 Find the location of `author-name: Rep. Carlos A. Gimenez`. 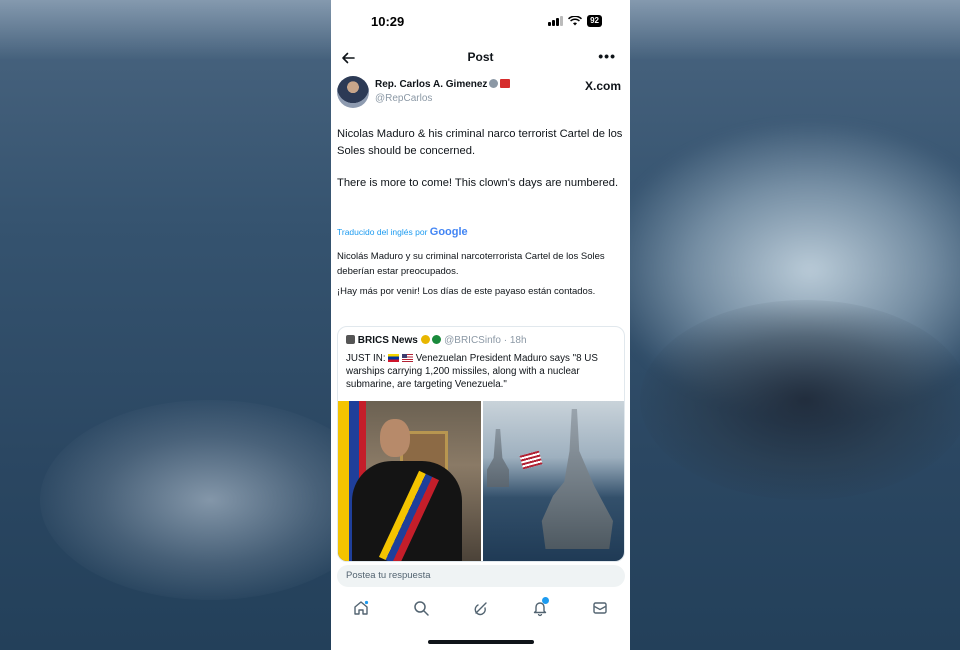

author-name: Rep. Carlos A. Gimenez is located at coordinates (443, 84).